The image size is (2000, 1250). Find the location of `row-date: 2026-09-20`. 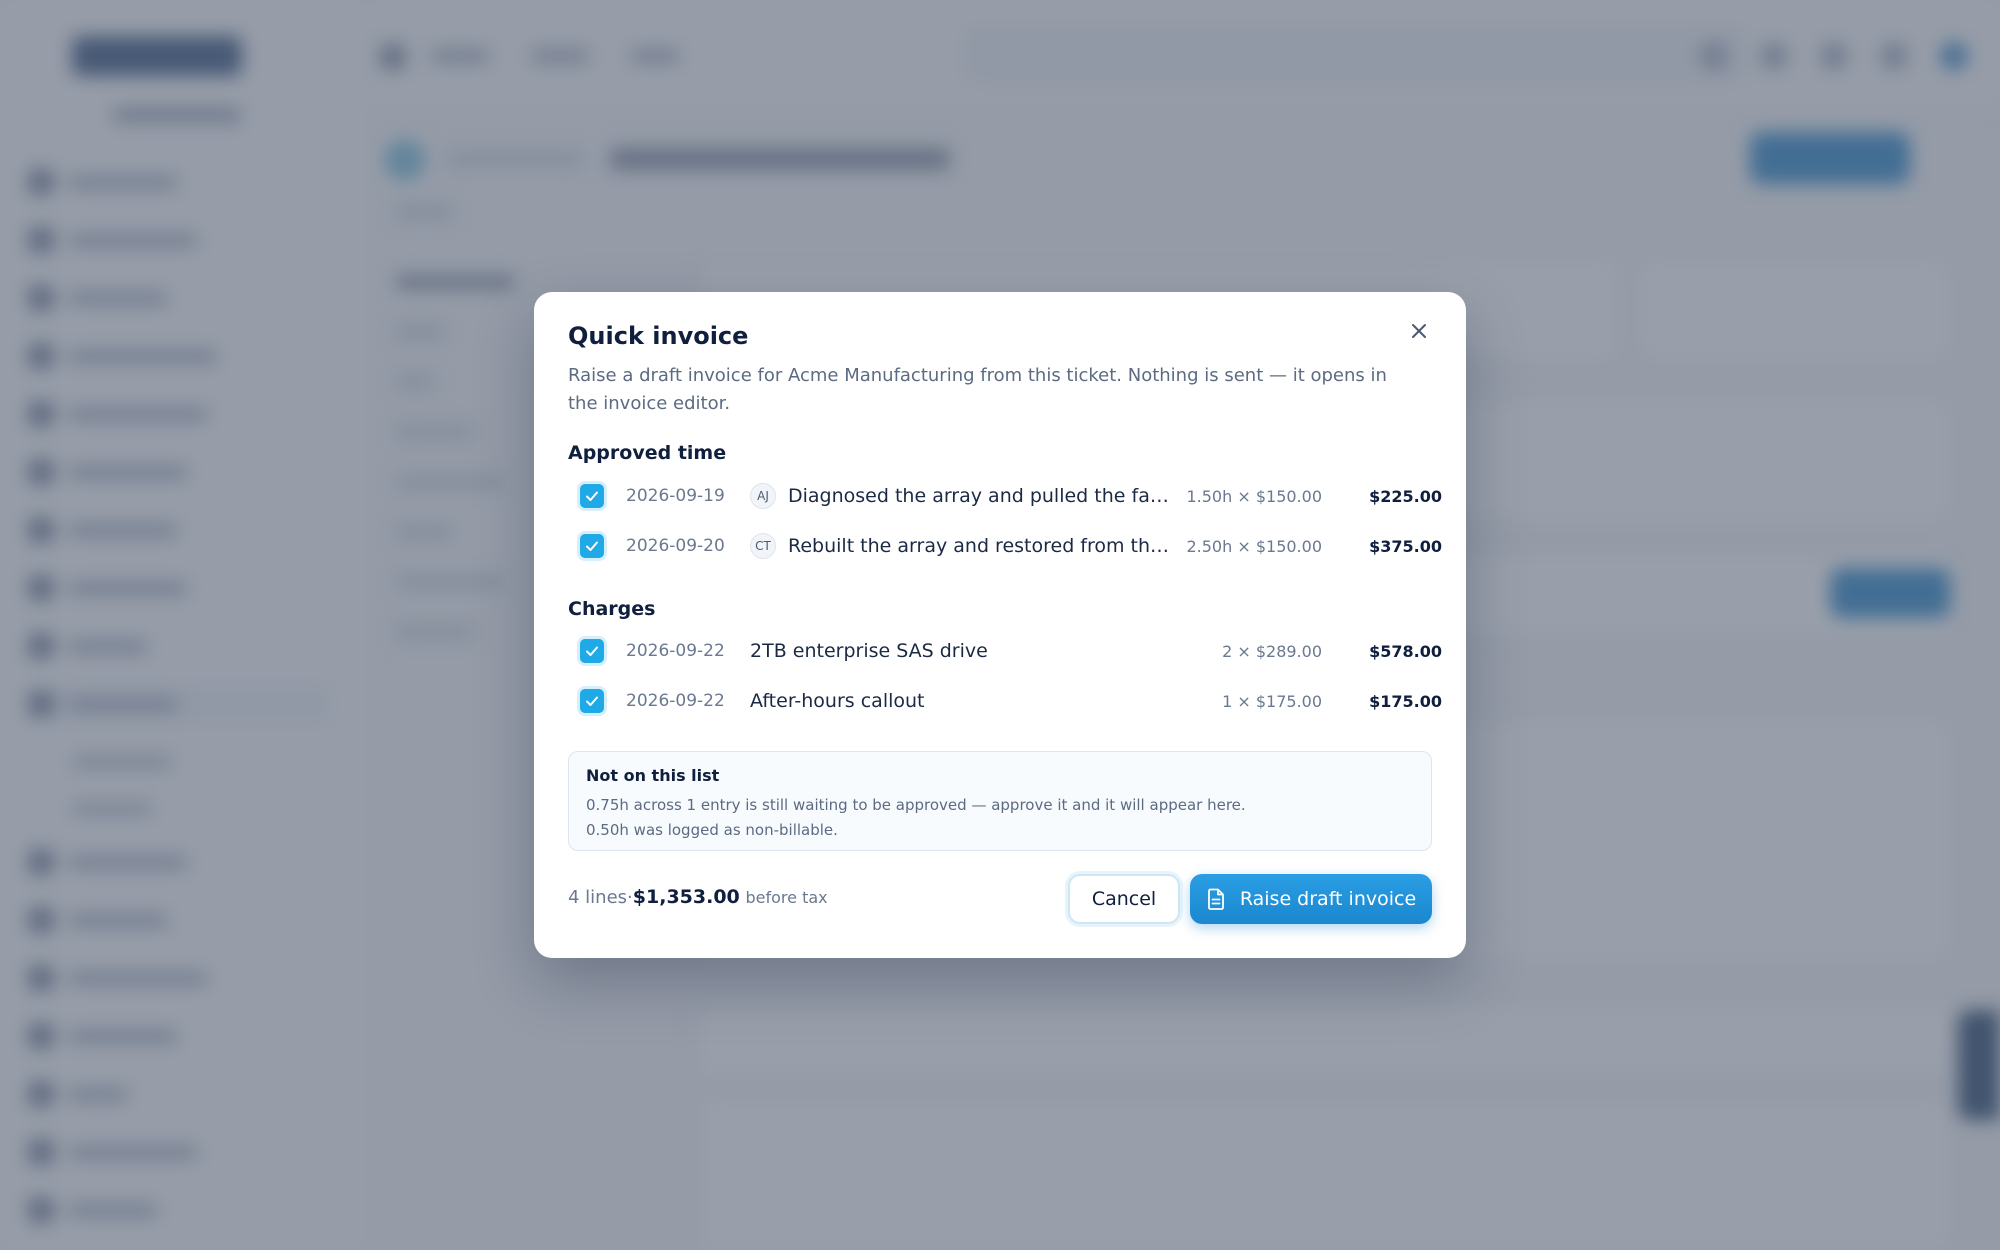

row-date: 2026-09-20 is located at coordinates (675, 546).